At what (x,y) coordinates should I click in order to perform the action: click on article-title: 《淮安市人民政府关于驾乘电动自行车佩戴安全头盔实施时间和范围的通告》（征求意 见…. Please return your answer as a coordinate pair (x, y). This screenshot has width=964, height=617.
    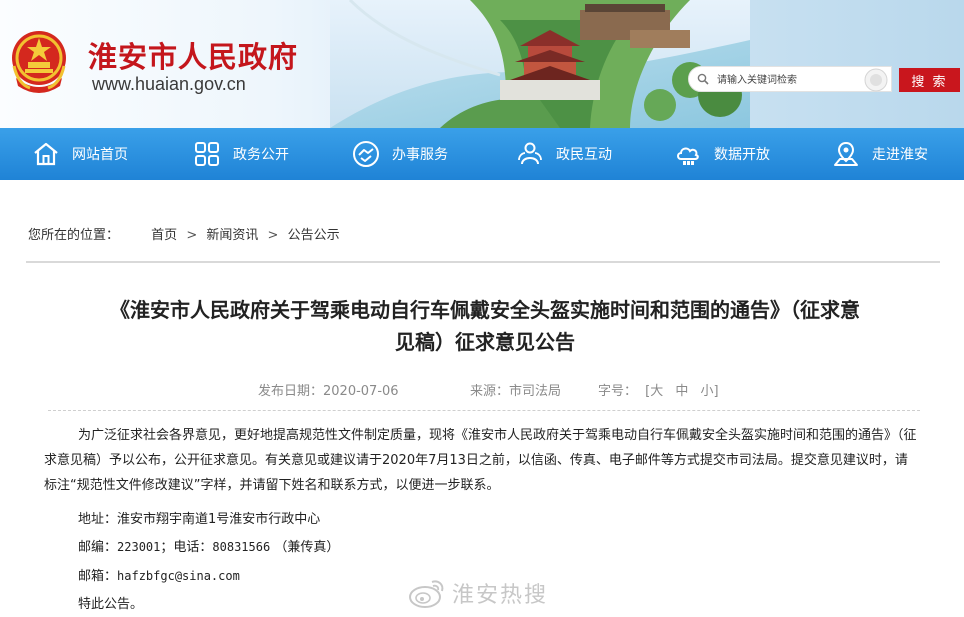
    Looking at the image, I should click on (485, 326).